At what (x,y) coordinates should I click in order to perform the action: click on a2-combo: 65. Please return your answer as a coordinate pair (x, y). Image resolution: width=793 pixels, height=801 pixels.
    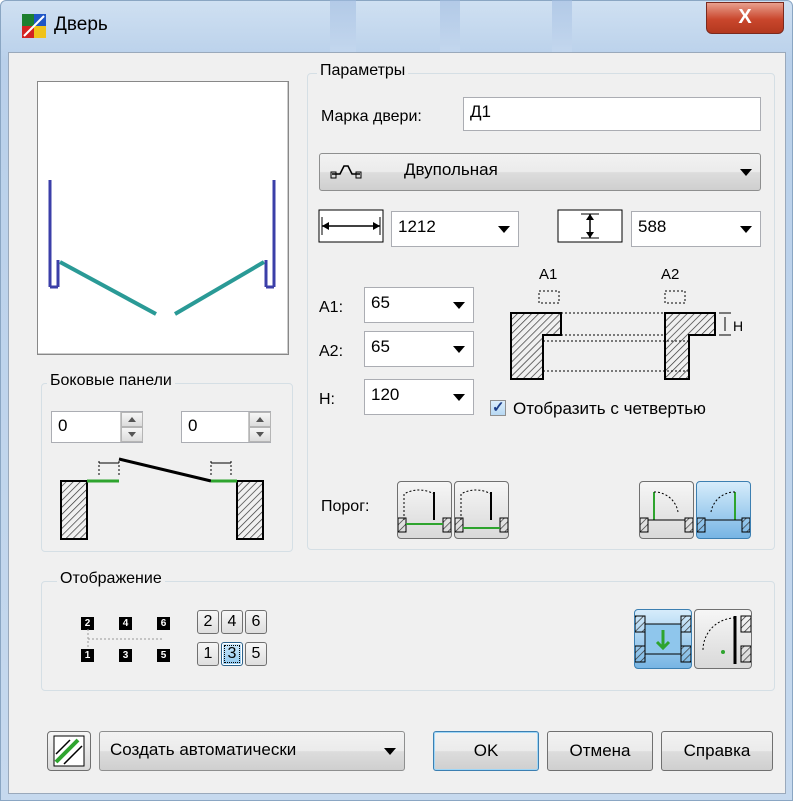
    Looking at the image, I should click on (419, 349).